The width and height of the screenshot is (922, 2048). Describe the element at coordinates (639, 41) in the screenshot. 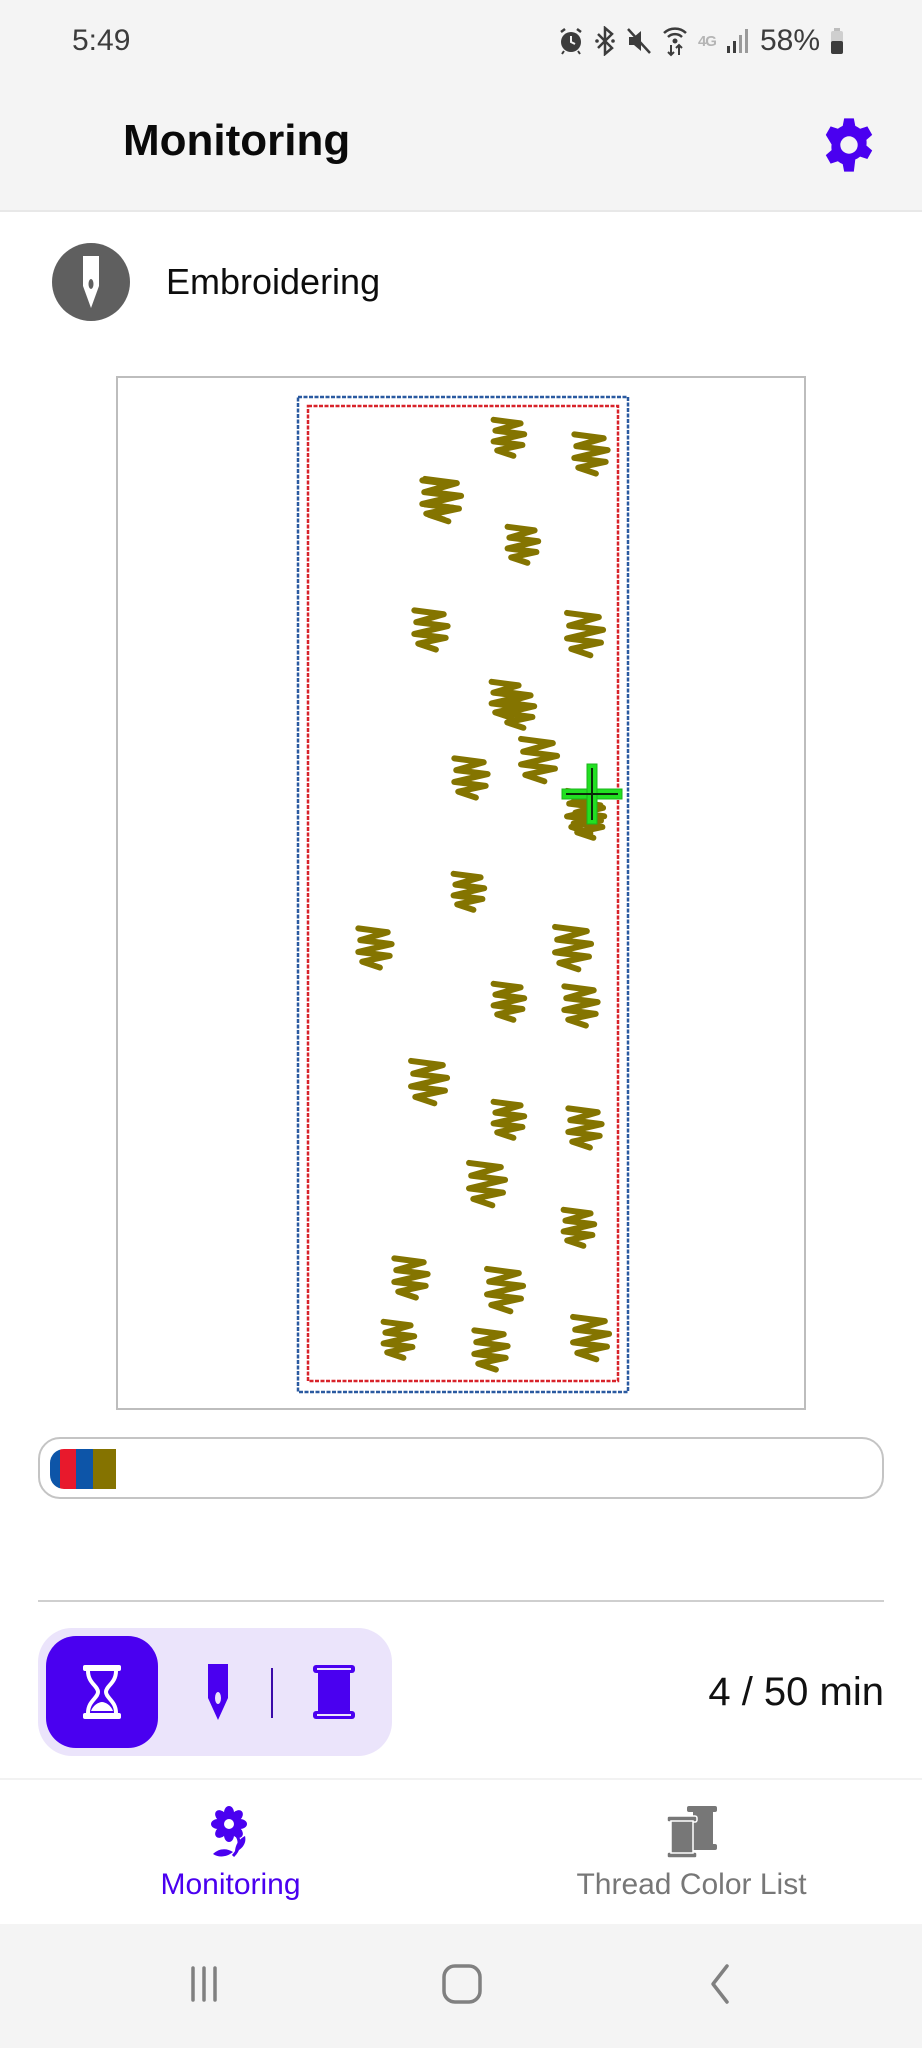

I see `mute-icon` at that location.